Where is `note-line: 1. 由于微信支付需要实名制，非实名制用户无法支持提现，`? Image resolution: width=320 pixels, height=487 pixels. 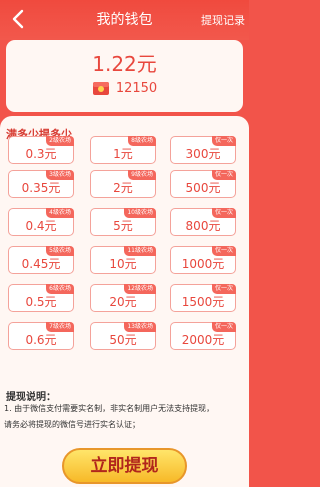 note-line: 1. 由于微信支付需要实名制，非实名制用户无法支持提现， is located at coordinates (109, 408).